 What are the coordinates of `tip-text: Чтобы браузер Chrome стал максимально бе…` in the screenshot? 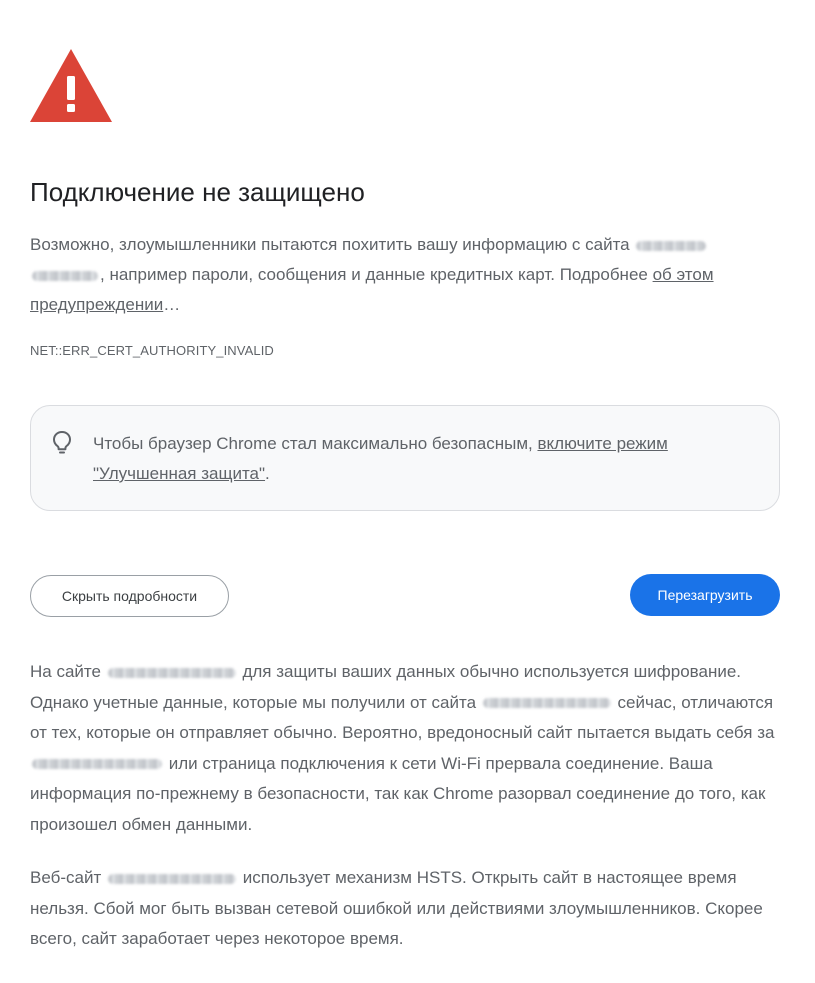 It's located at (423, 459).